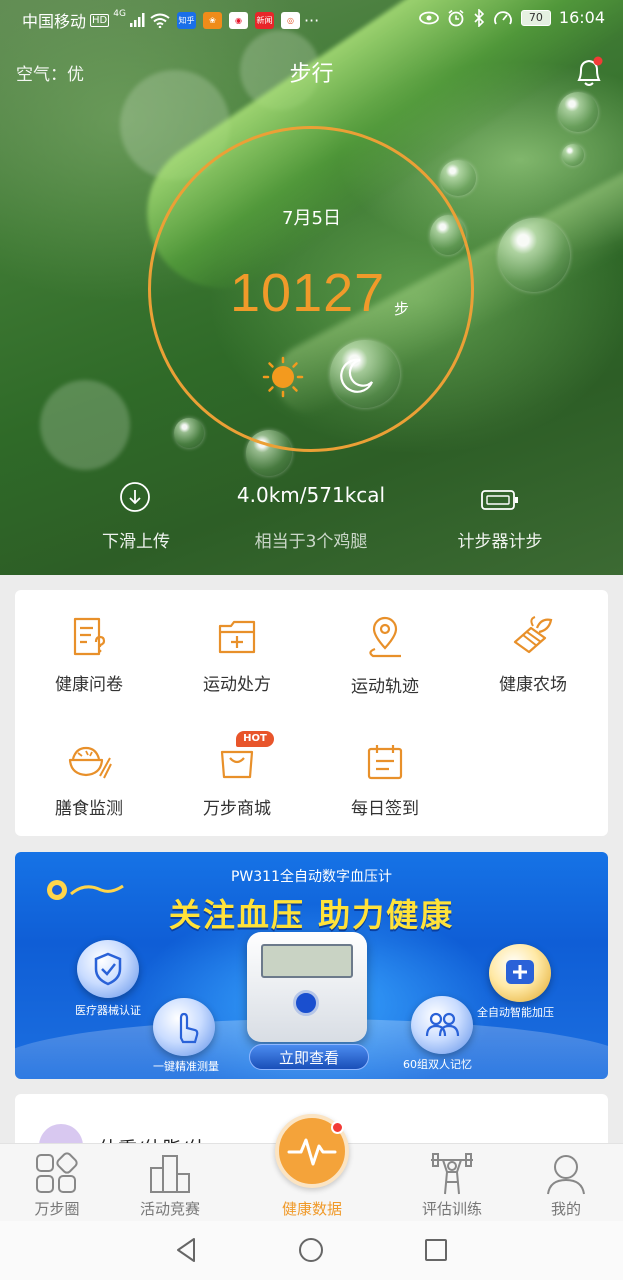 This screenshot has height=1280, width=623. Describe the element at coordinates (57, 1172) in the screenshot. I see `community-icon` at that location.